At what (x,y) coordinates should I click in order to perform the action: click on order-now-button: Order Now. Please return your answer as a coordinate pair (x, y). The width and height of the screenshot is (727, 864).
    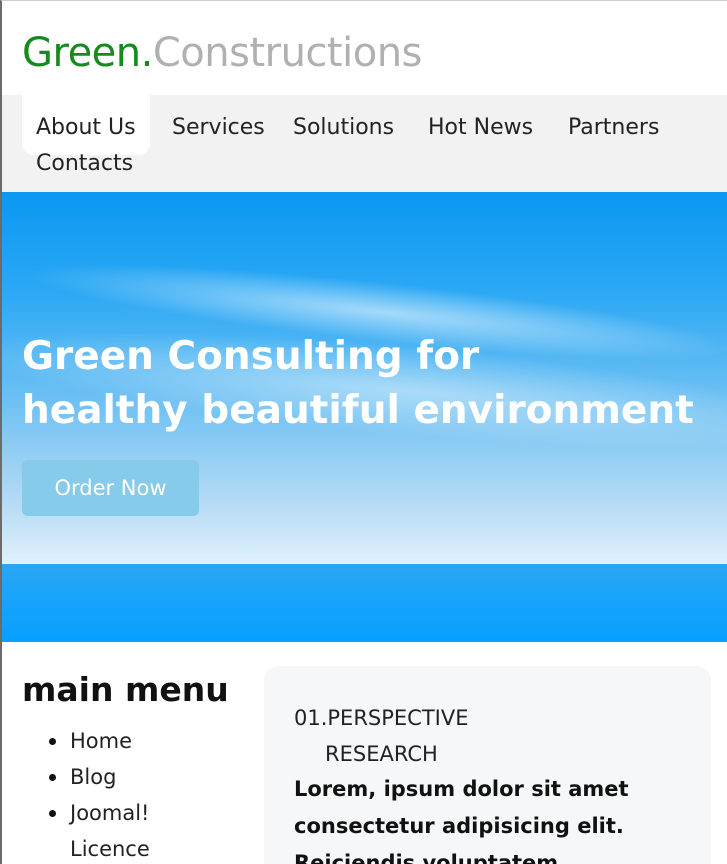
    Looking at the image, I should click on (110, 488).